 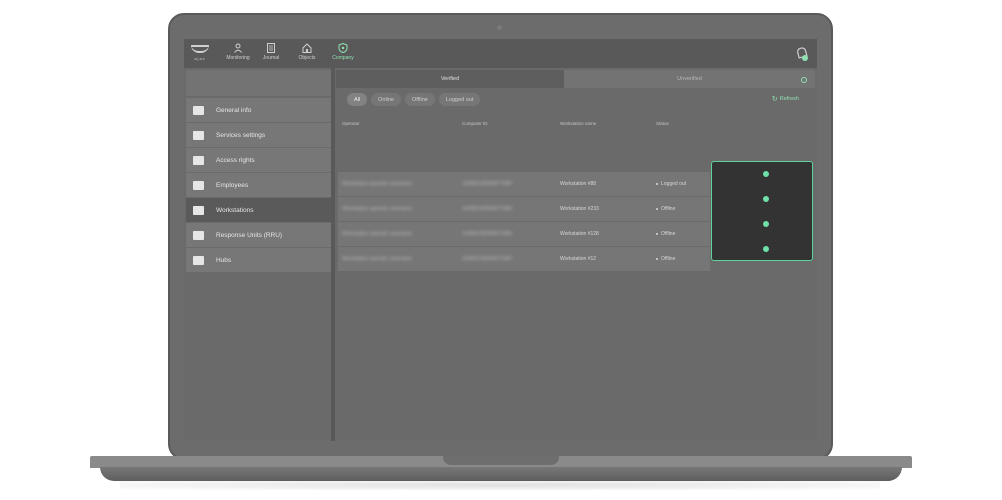 I want to click on status-text: Logged out, so click(x=674, y=184).